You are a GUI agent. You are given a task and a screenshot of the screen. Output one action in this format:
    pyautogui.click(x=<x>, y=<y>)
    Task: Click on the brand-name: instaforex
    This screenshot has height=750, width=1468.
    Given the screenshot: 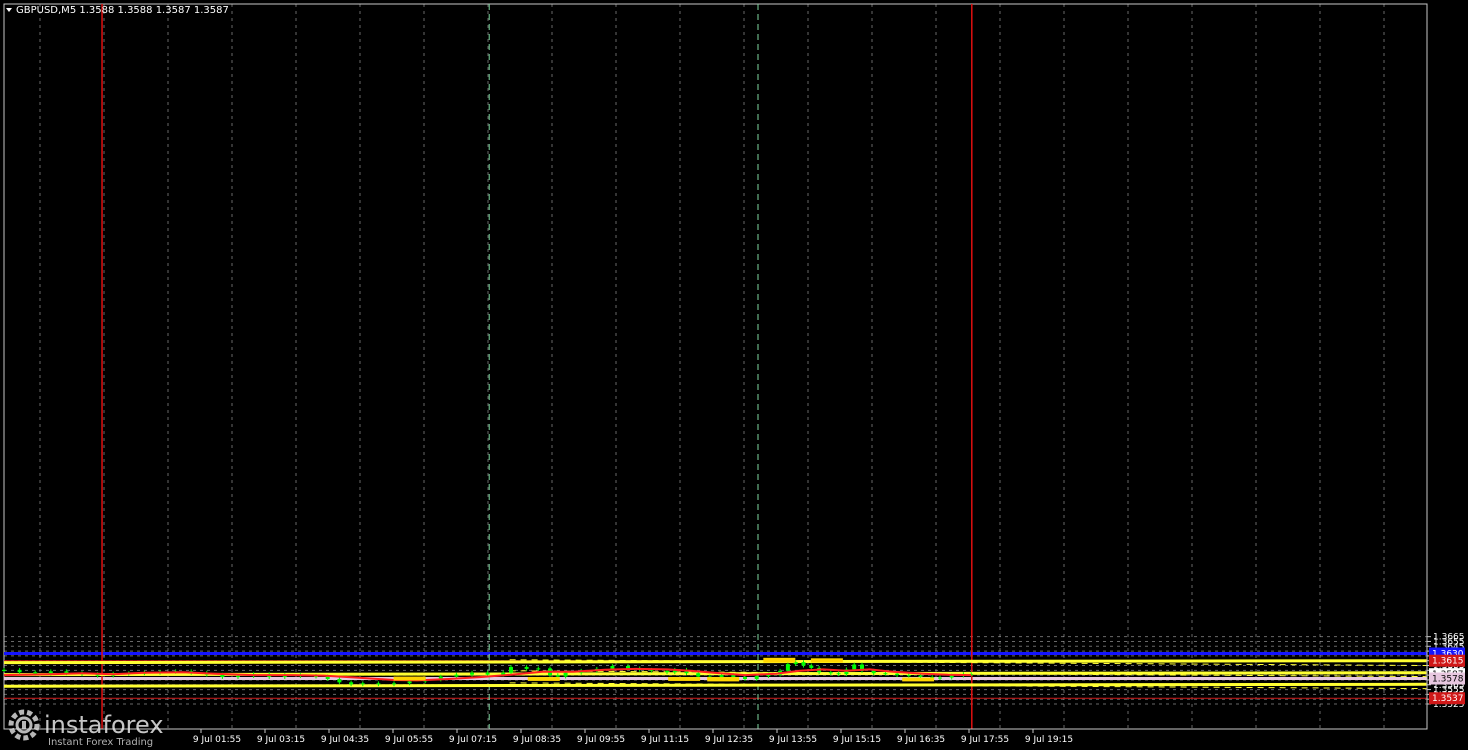 What is the action you would take?
    pyautogui.click(x=104, y=725)
    